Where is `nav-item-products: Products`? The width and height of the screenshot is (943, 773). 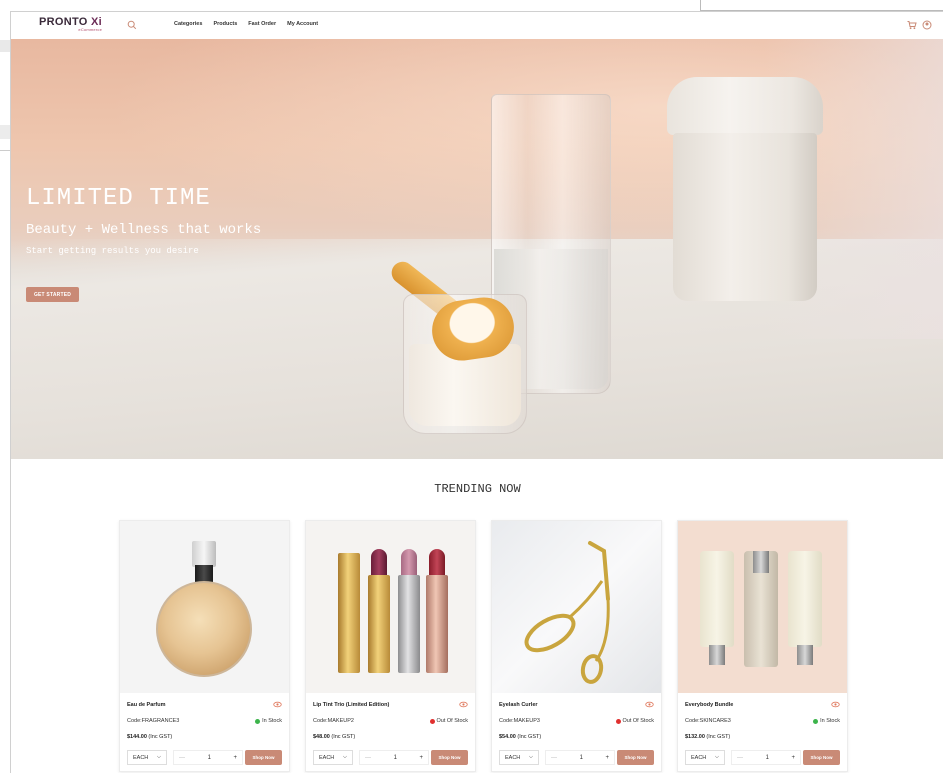
nav-item-products: Products is located at coordinates (225, 24).